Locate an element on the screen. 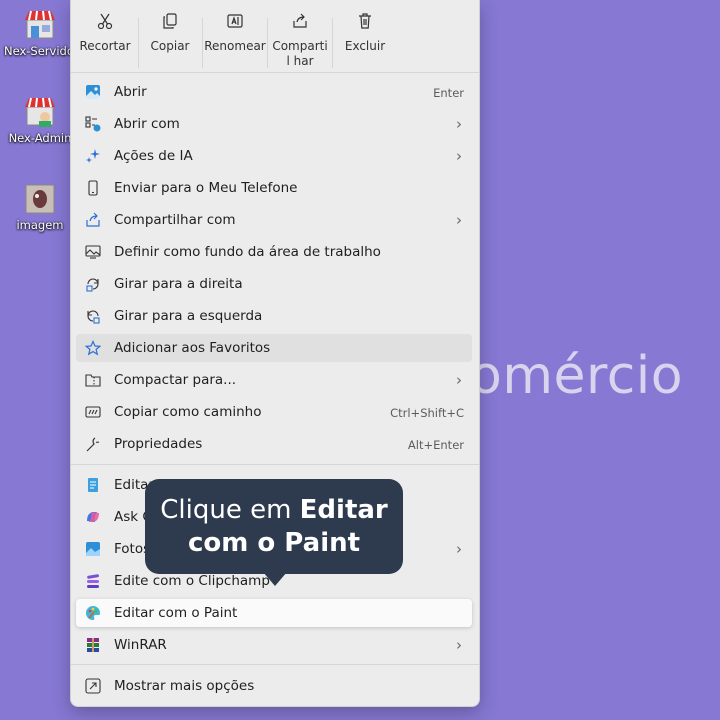 This screenshot has height=720, width=720. menu-item-label: Editar com o Paint is located at coordinates (176, 613).